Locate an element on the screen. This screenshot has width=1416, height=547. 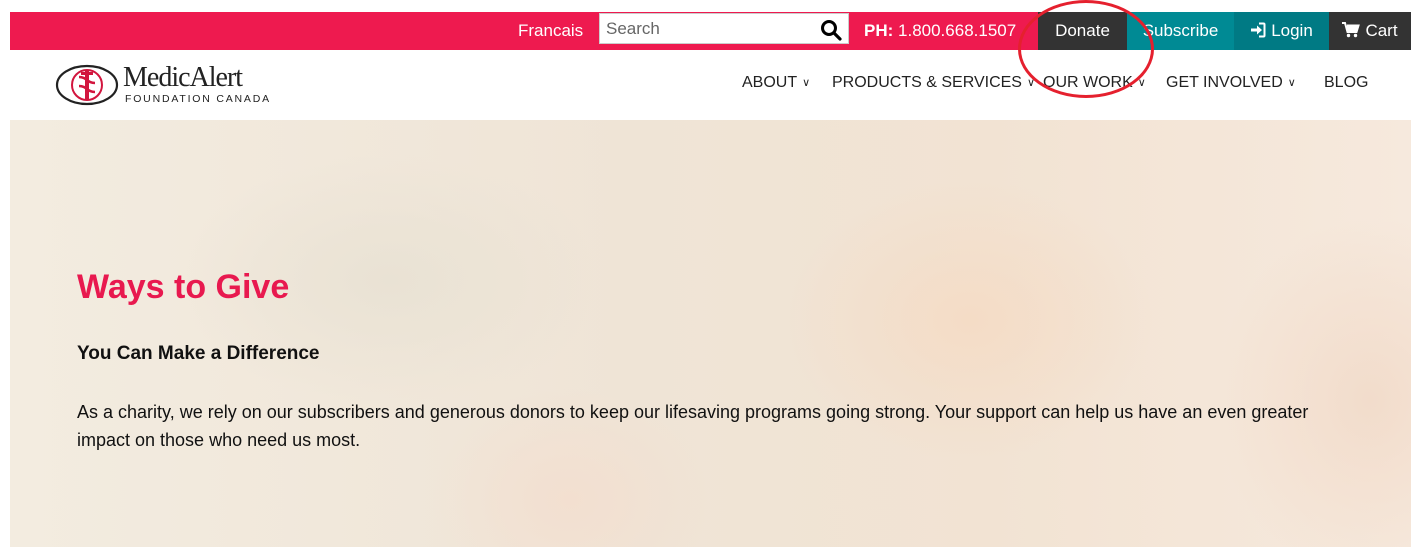
search-icon is located at coordinates (831, 30).